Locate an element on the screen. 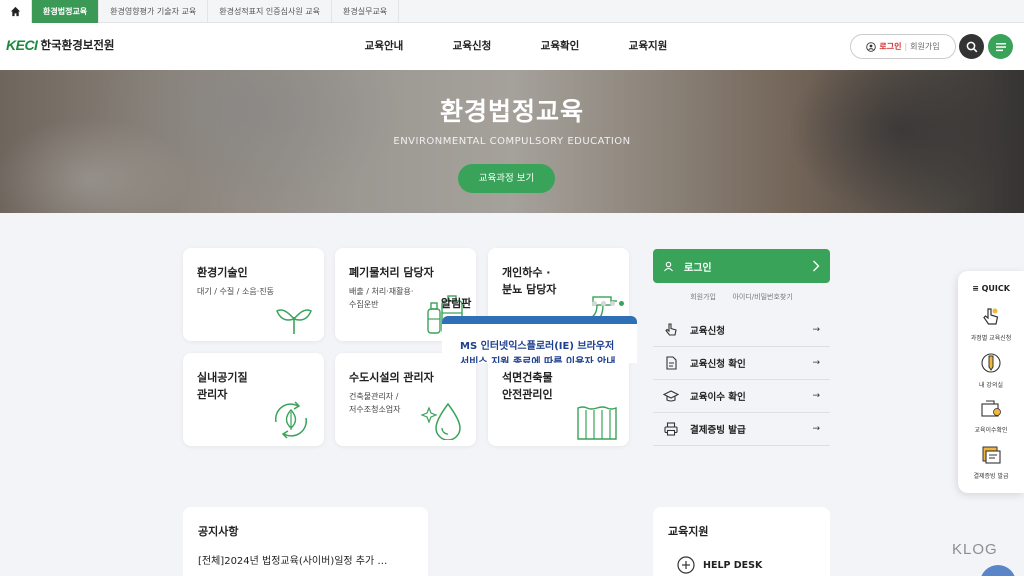  quick-item-label: 교육이수확인 is located at coordinates (991, 430).